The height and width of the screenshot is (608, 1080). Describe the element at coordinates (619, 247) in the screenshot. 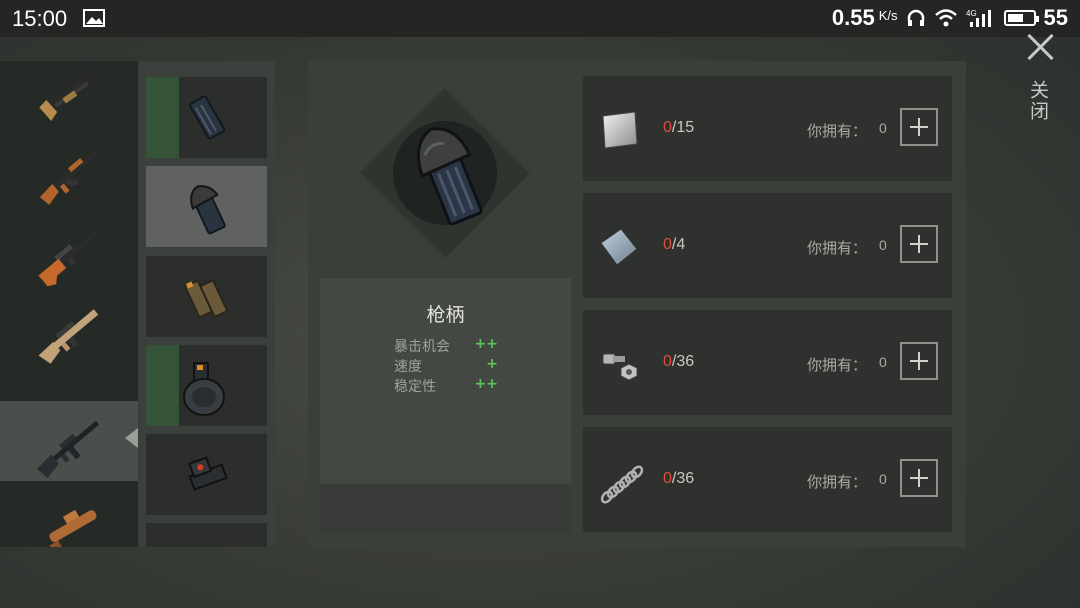

I see `metal-sheet-icon` at that location.